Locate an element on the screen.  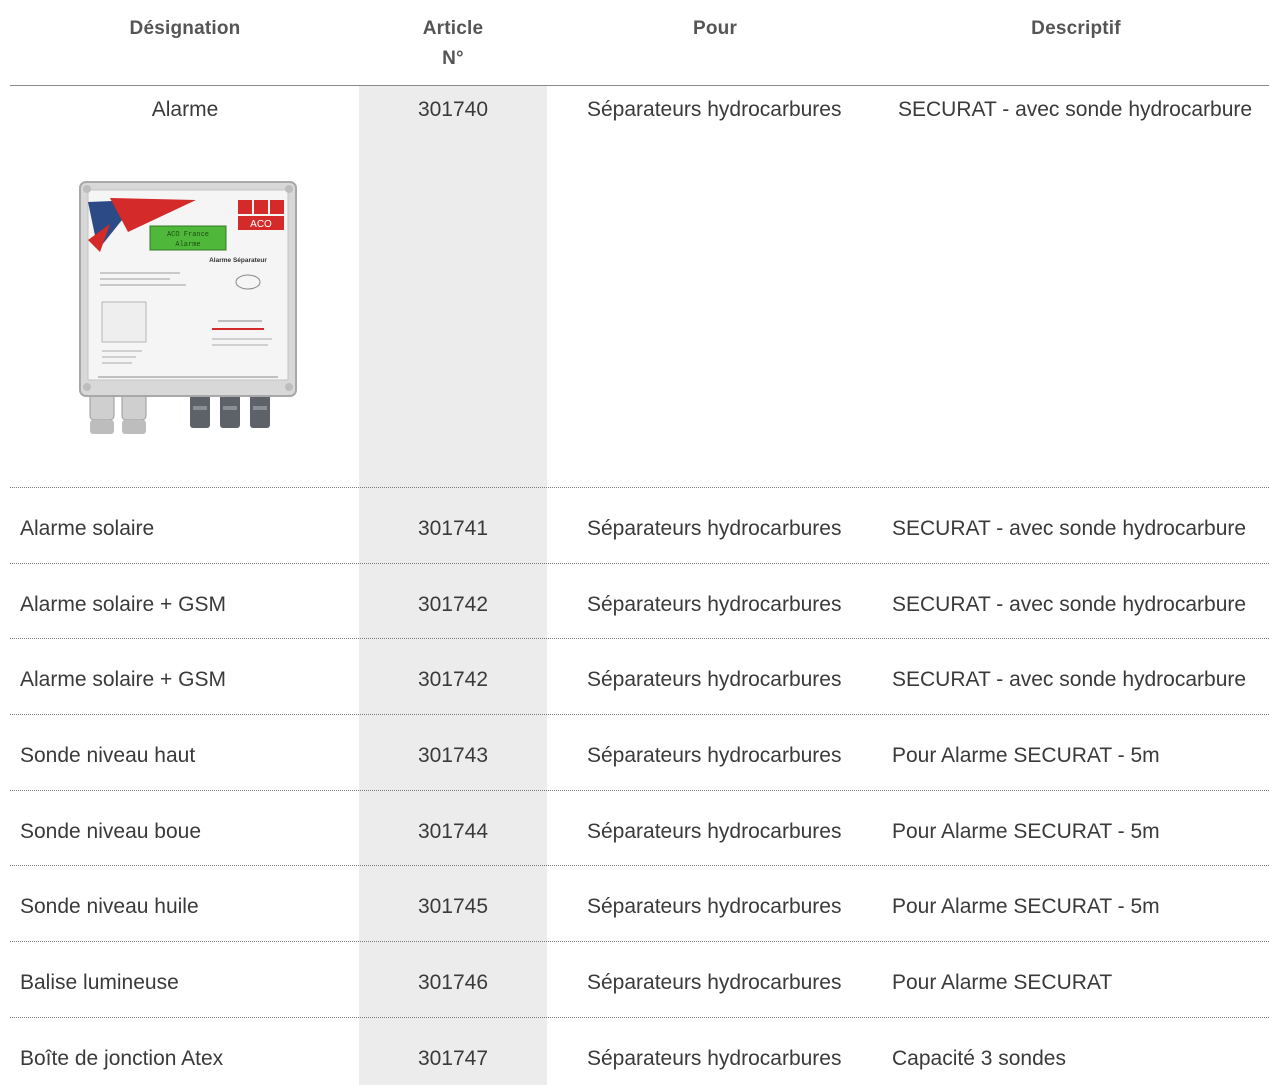
header-article-line1: Article is located at coordinates (453, 28).